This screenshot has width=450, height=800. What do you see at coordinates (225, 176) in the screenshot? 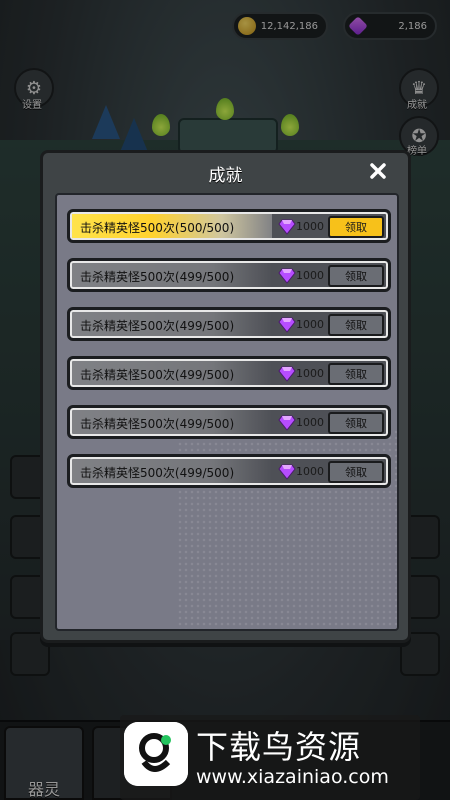
I see `dialog-title: 成就` at bounding box center [225, 176].